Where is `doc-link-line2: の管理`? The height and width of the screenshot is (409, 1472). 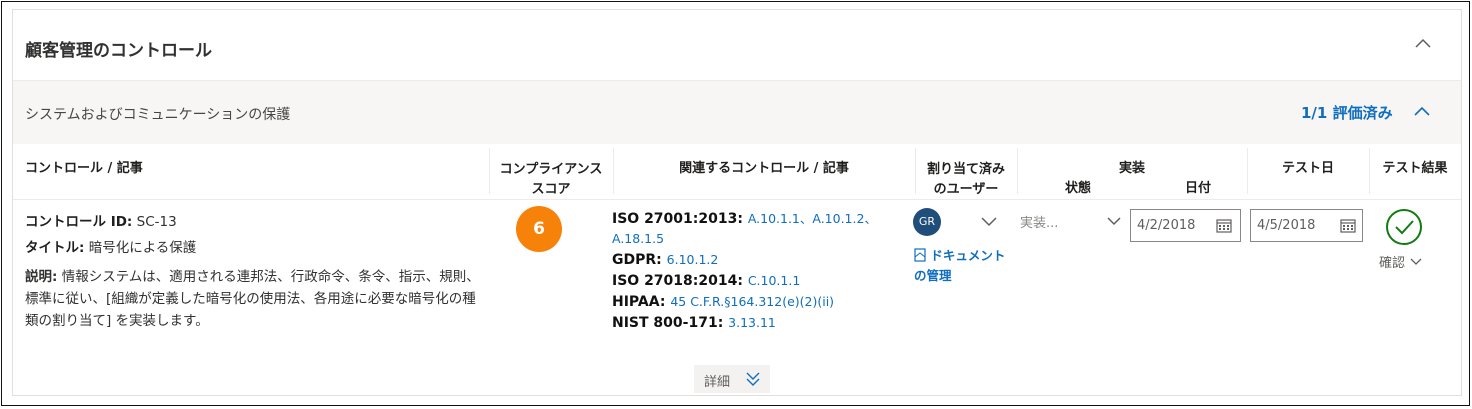
doc-link-line2: の管理 is located at coordinates (933, 275).